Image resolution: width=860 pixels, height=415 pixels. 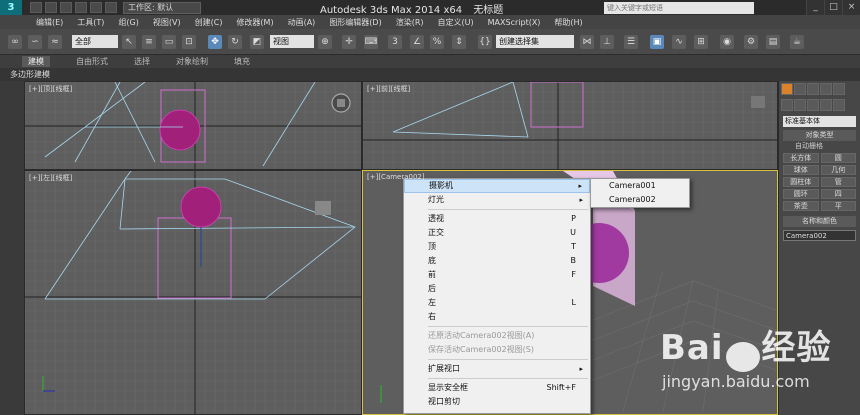 I want to click on percent-snap-icon: %, so click(x=437, y=42).